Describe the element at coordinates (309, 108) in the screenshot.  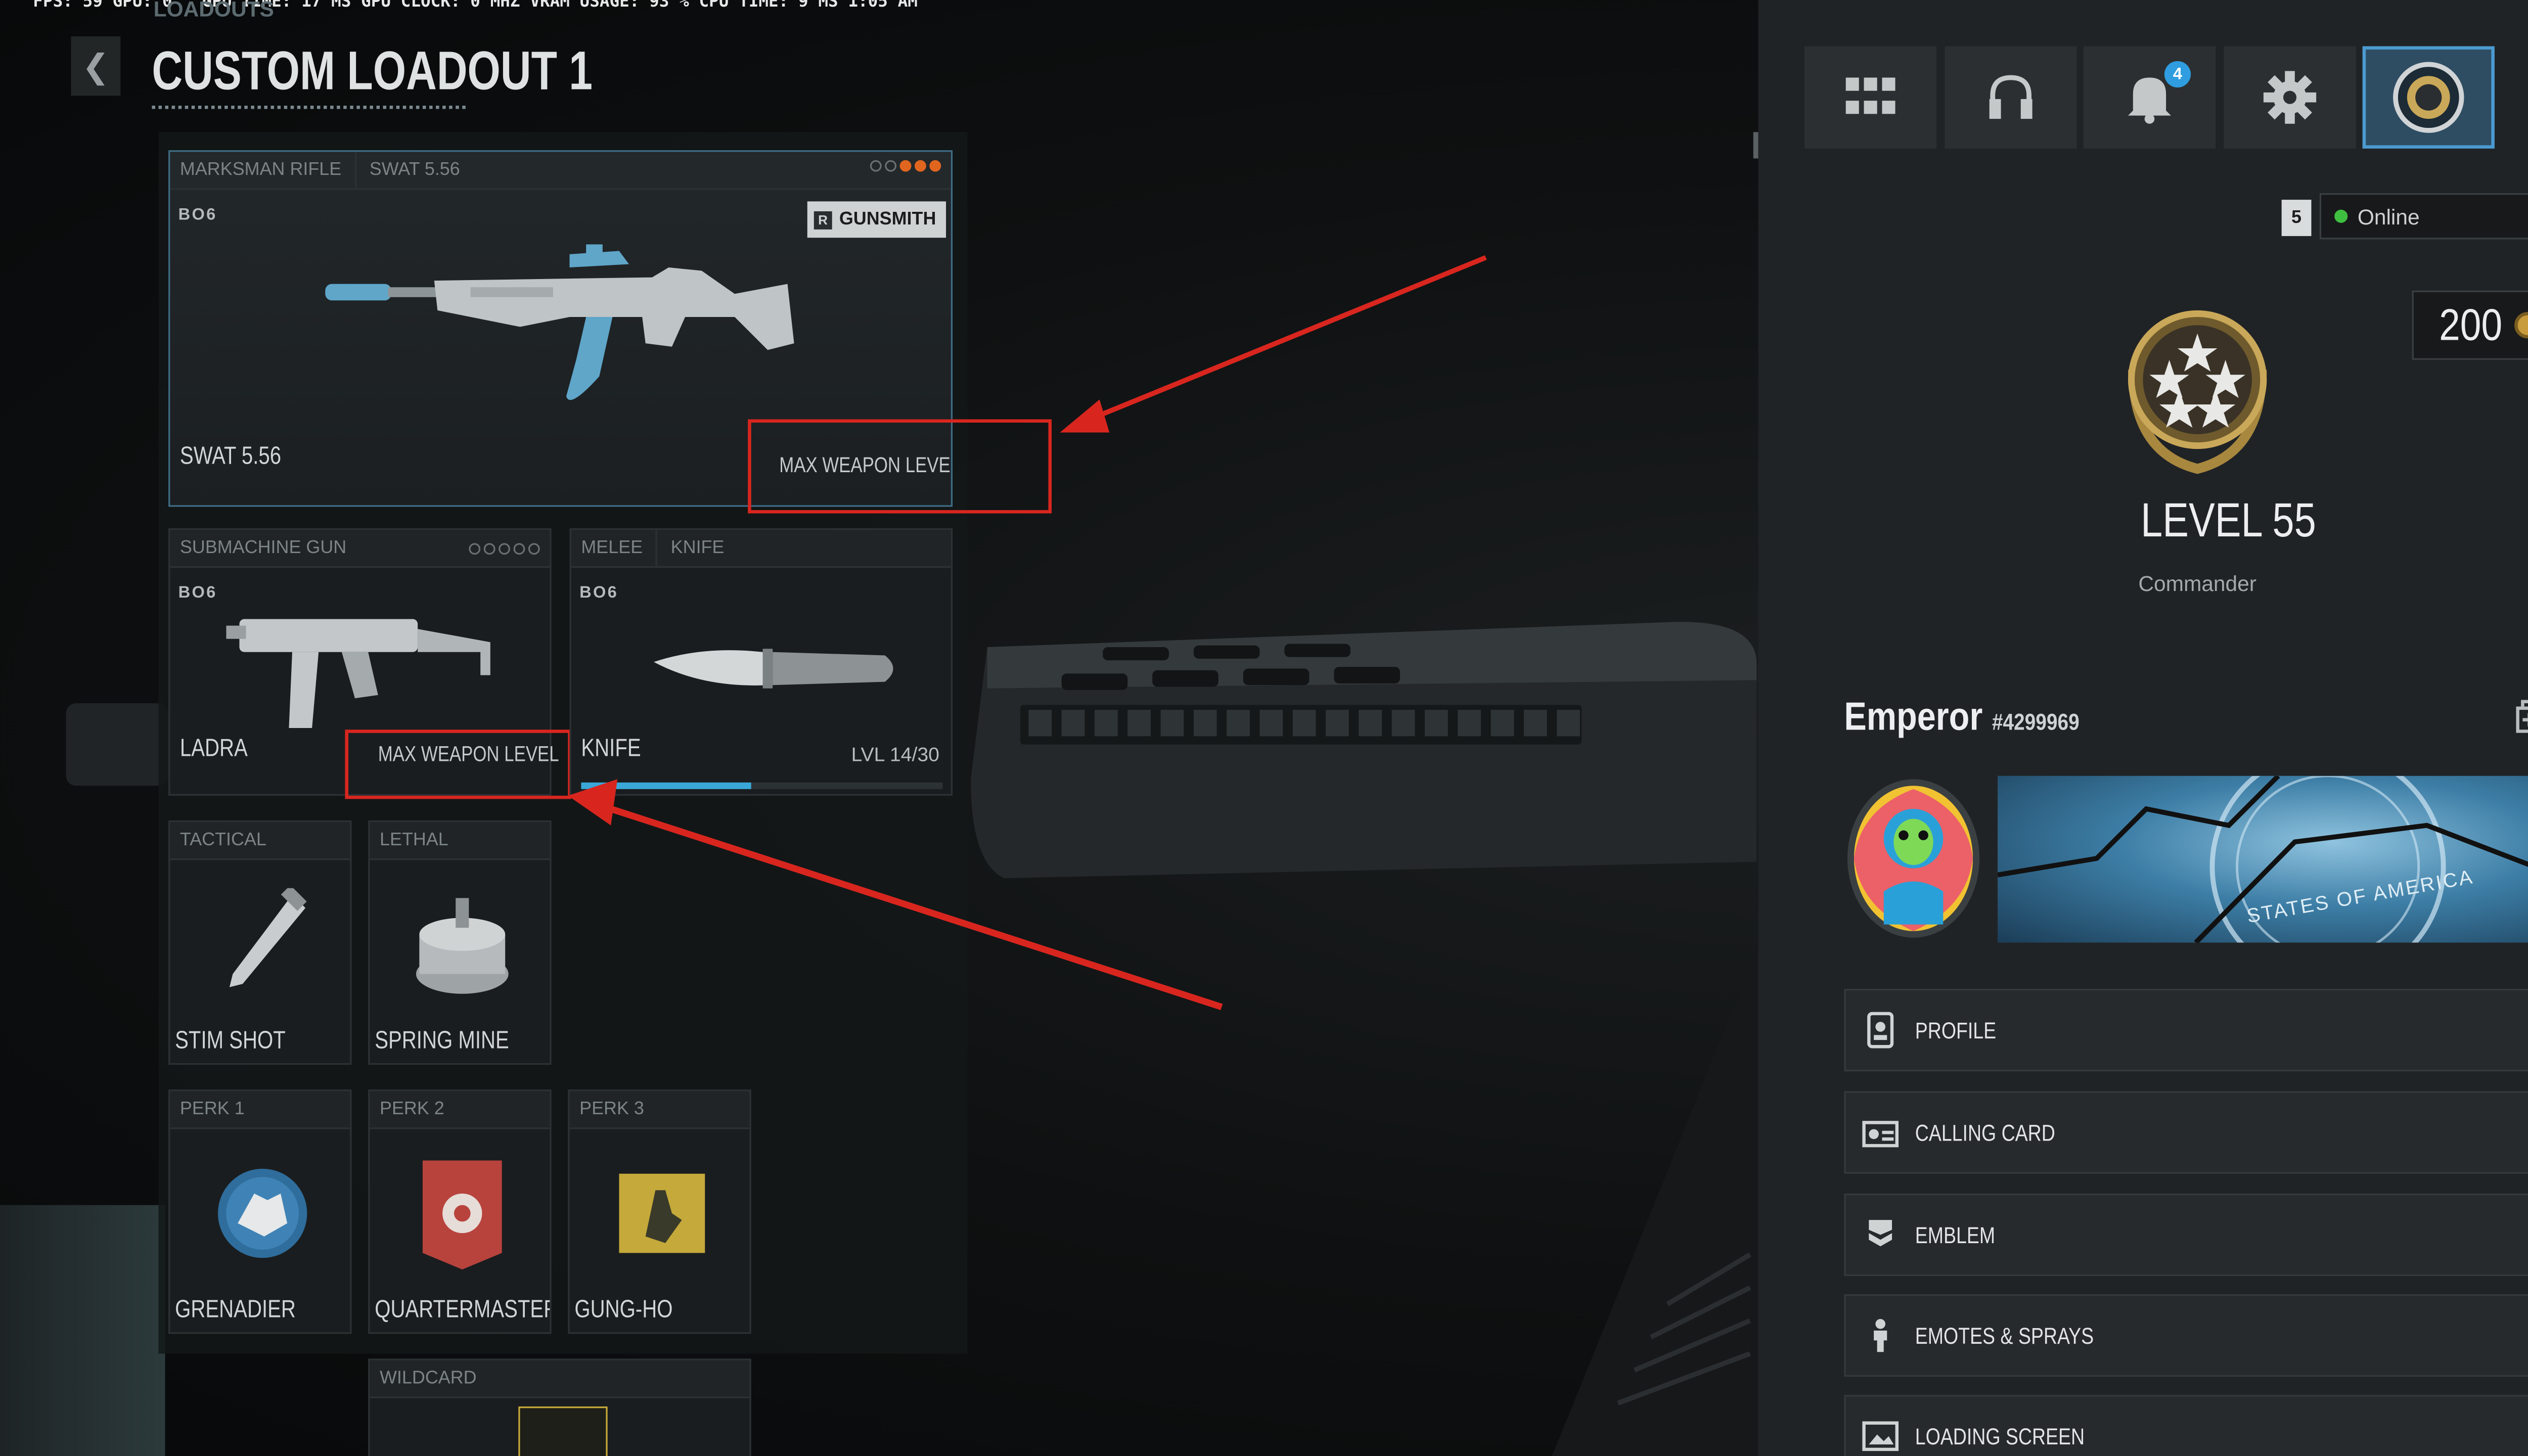
I see `title-underline` at that location.